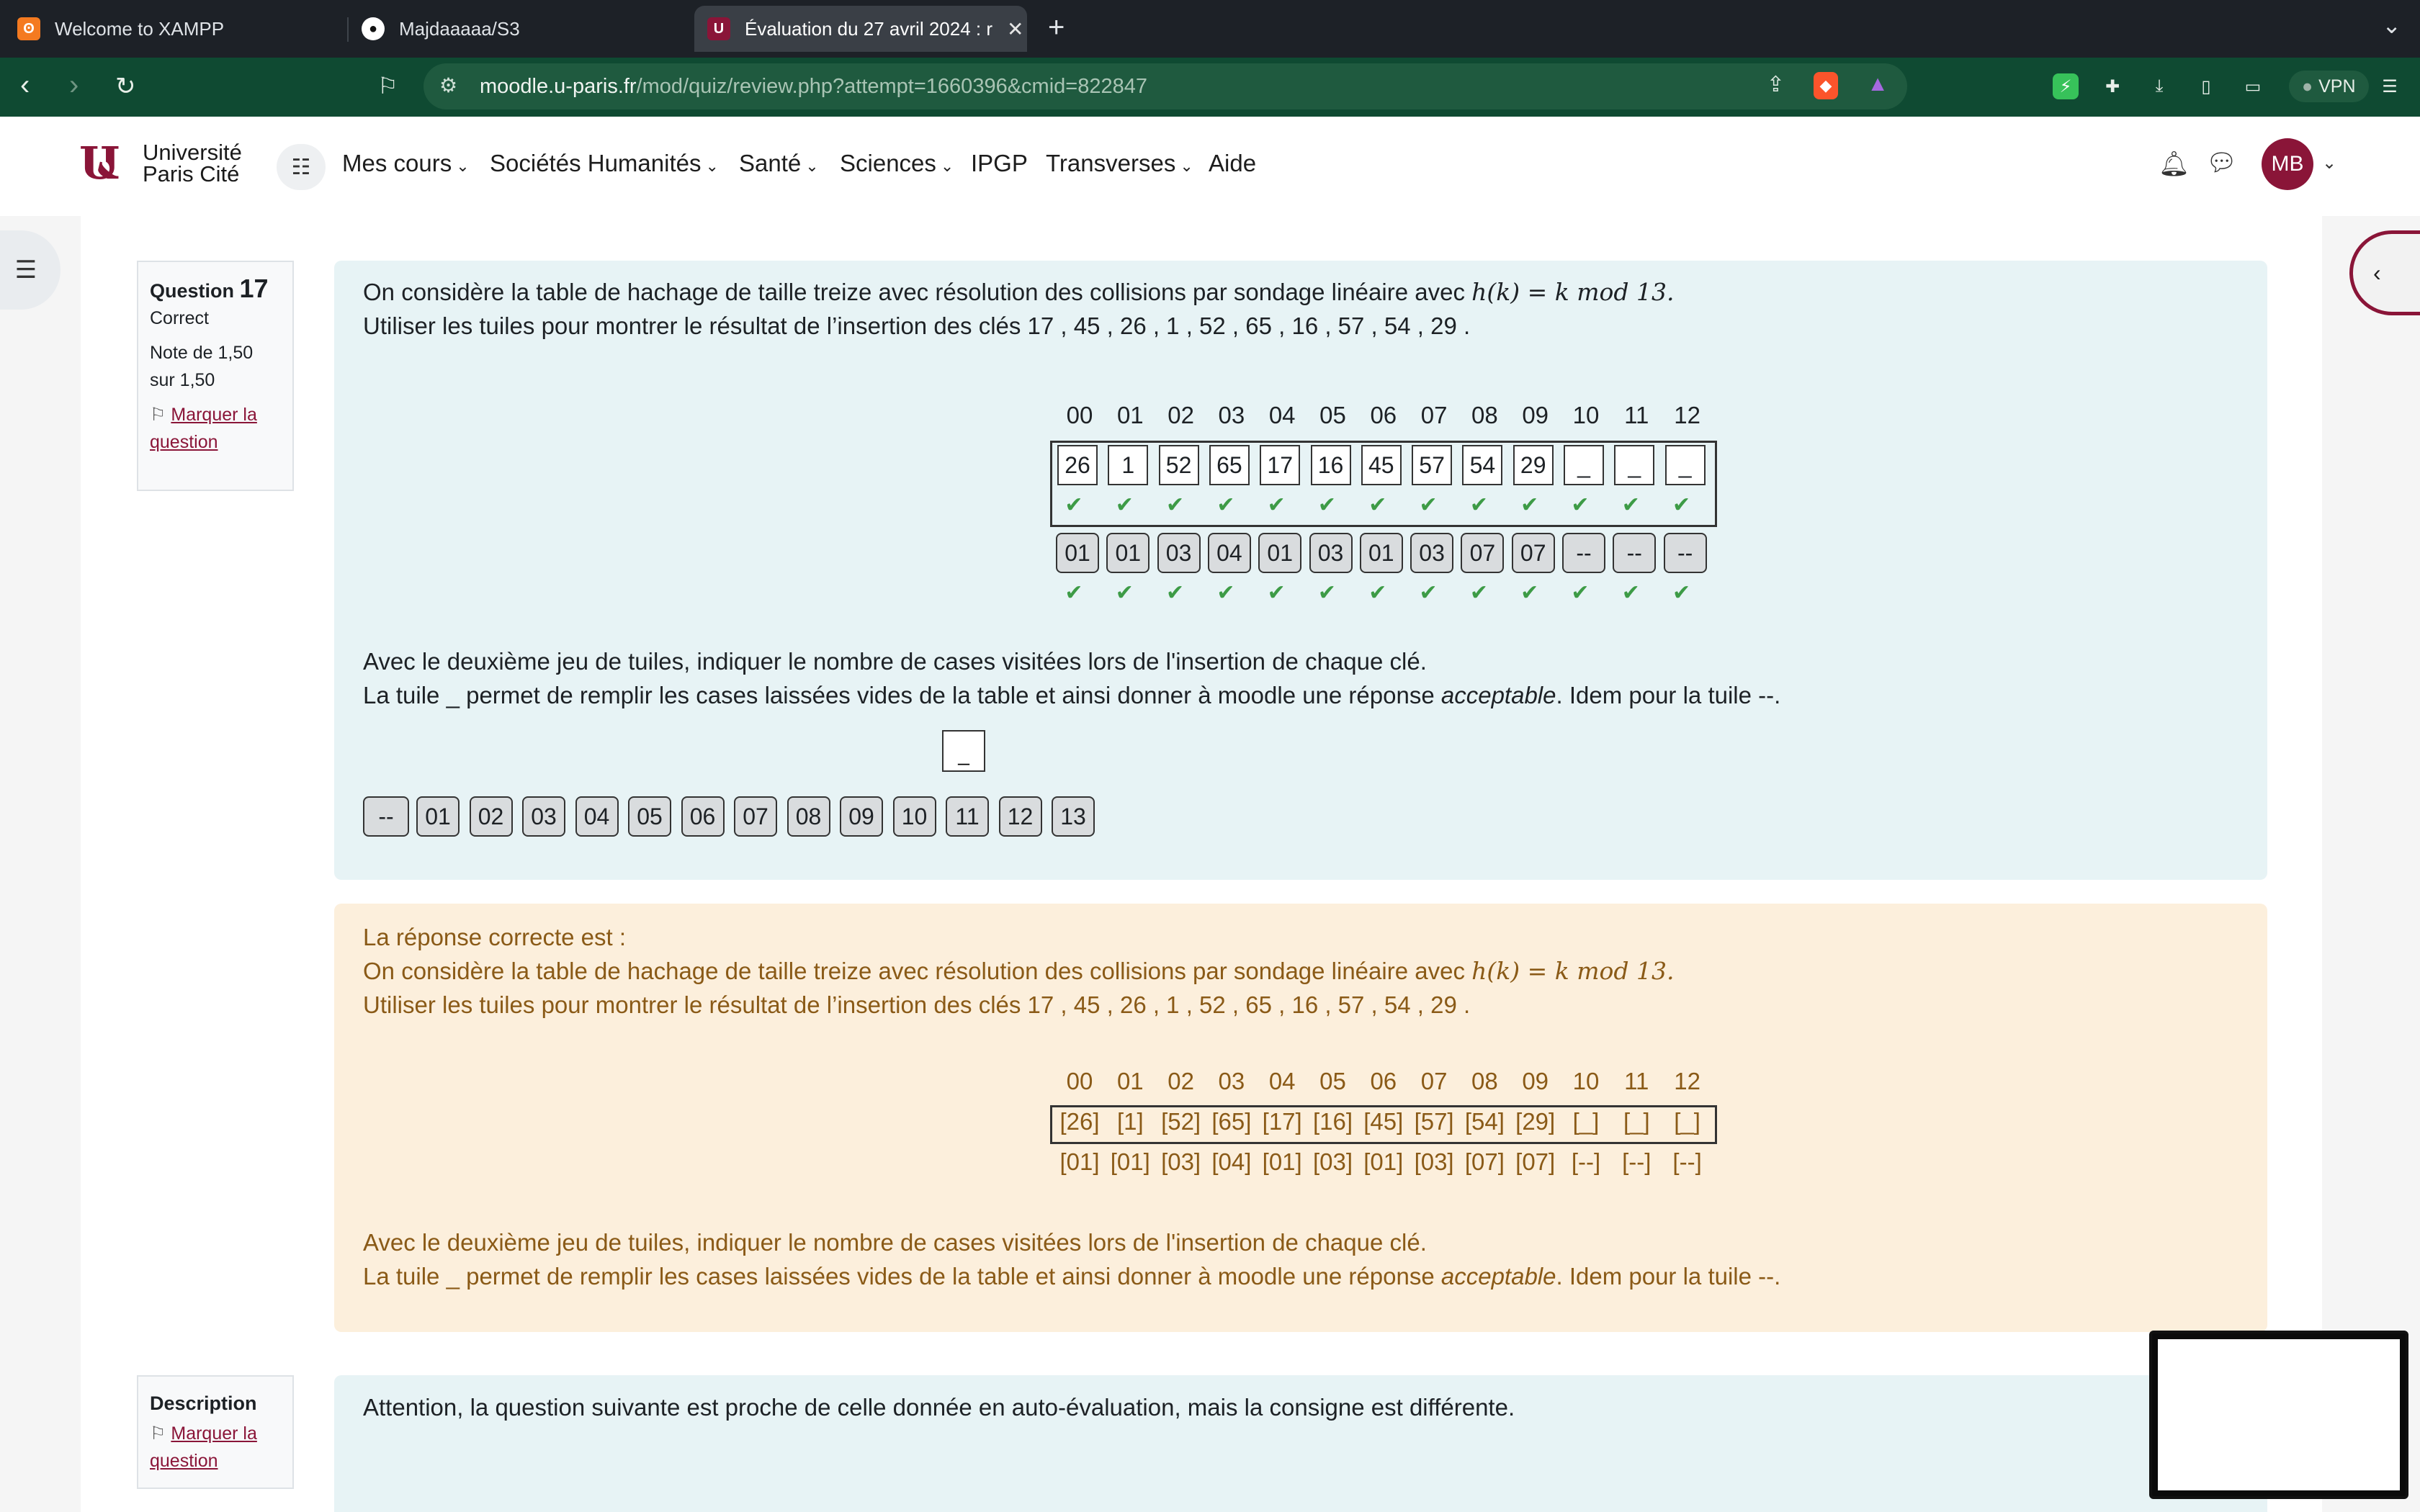 The width and height of the screenshot is (2420, 1512). I want to click on reload-icon: ↻, so click(126, 86).